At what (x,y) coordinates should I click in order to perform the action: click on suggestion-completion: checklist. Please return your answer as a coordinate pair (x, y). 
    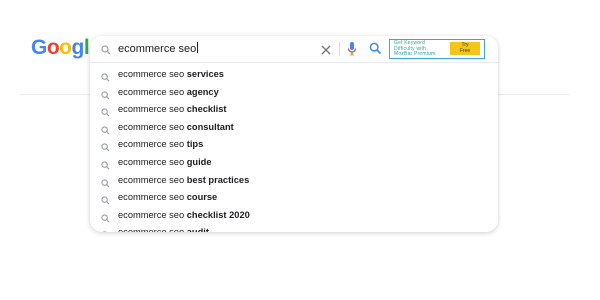
    Looking at the image, I should click on (206, 109).